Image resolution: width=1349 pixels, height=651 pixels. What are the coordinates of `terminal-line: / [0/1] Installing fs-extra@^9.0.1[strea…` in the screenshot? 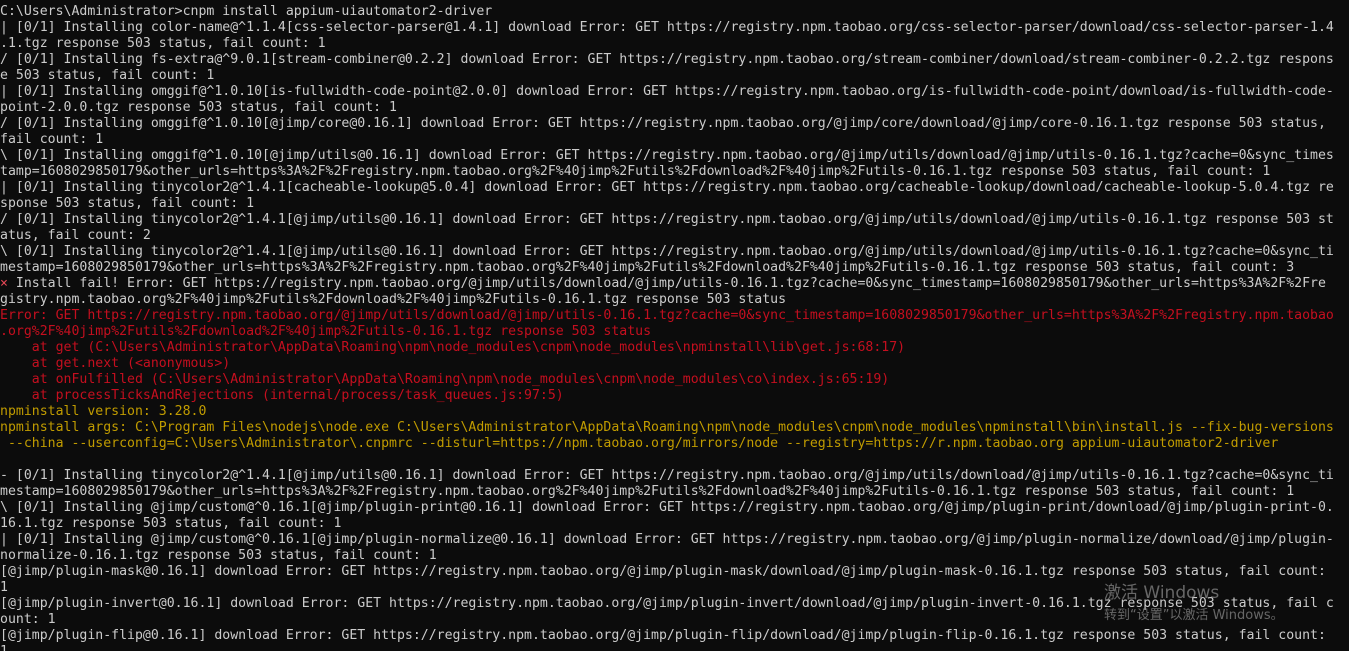 It's located at (667, 59).